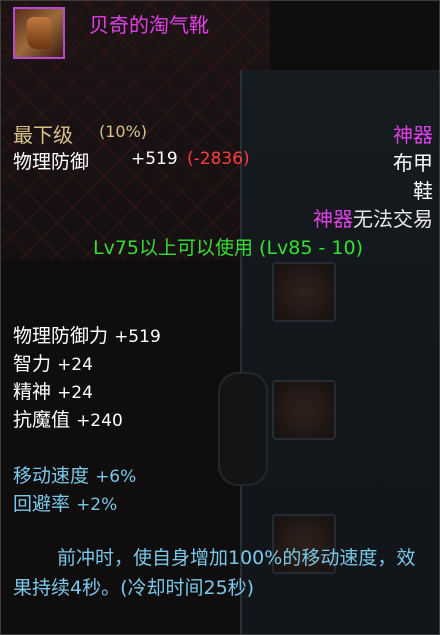 The height and width of the screenshot is (635, 440). Describe the element at coordinates (42, 420) in the screenshot. I see `stat-label: 抗魔值` at that location.